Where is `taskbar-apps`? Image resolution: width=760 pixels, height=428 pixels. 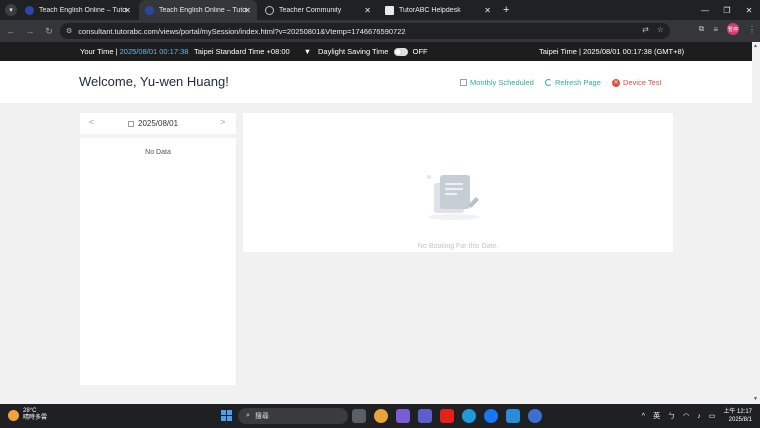 taskbar-apps is located at coordinates (447, 416).